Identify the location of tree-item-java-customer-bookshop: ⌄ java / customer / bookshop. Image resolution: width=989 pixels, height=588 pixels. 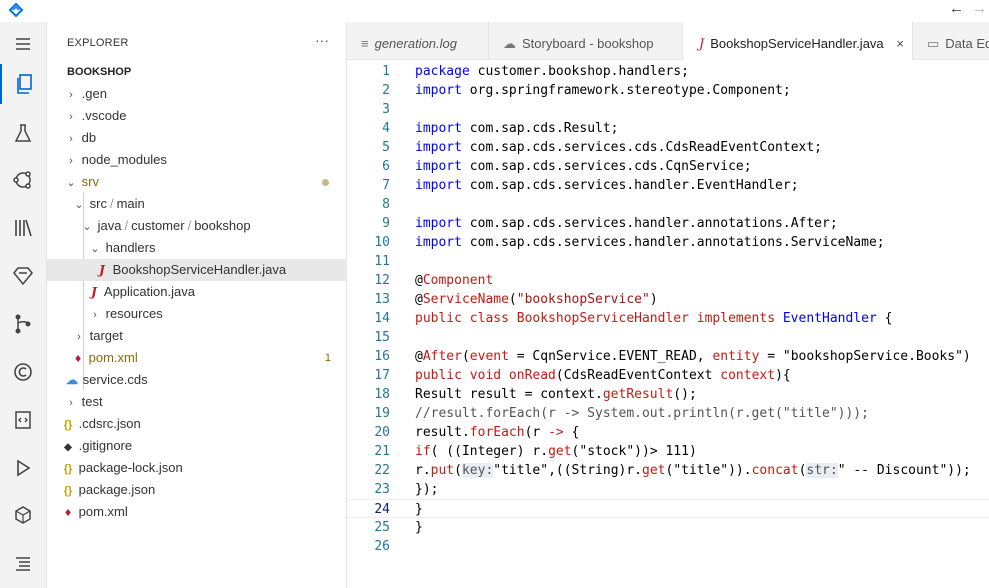
(197, 226).